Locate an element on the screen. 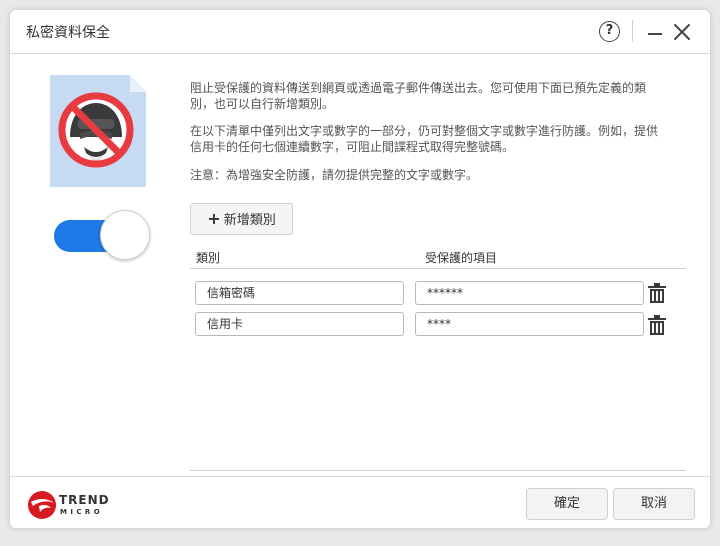 This screenshot has height=546, width=720. add-category-label: 新增類別 is located at coordinates (249, 220).